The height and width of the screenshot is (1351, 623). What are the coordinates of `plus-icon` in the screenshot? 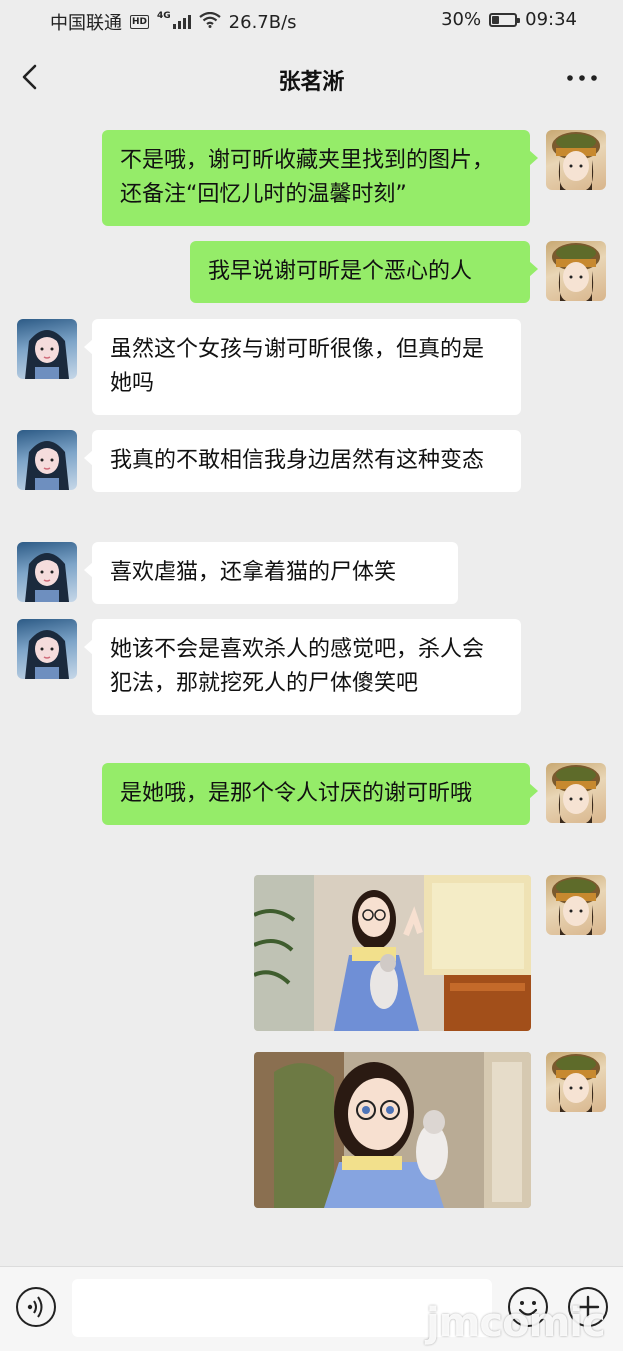 It's located at (588, 1307).